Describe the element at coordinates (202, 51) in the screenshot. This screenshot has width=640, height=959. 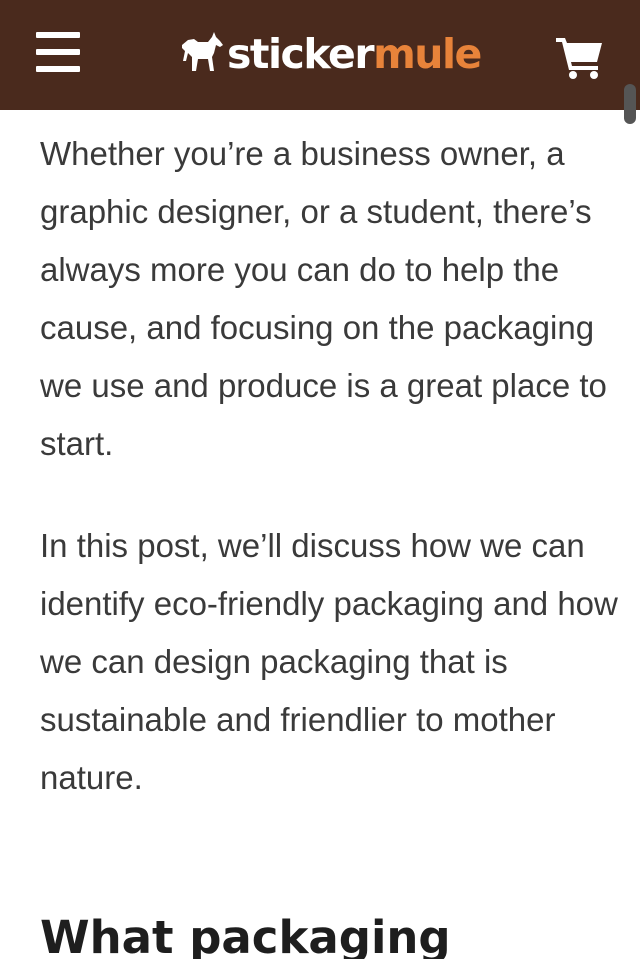
I see `mule-logo-icon` at that location.